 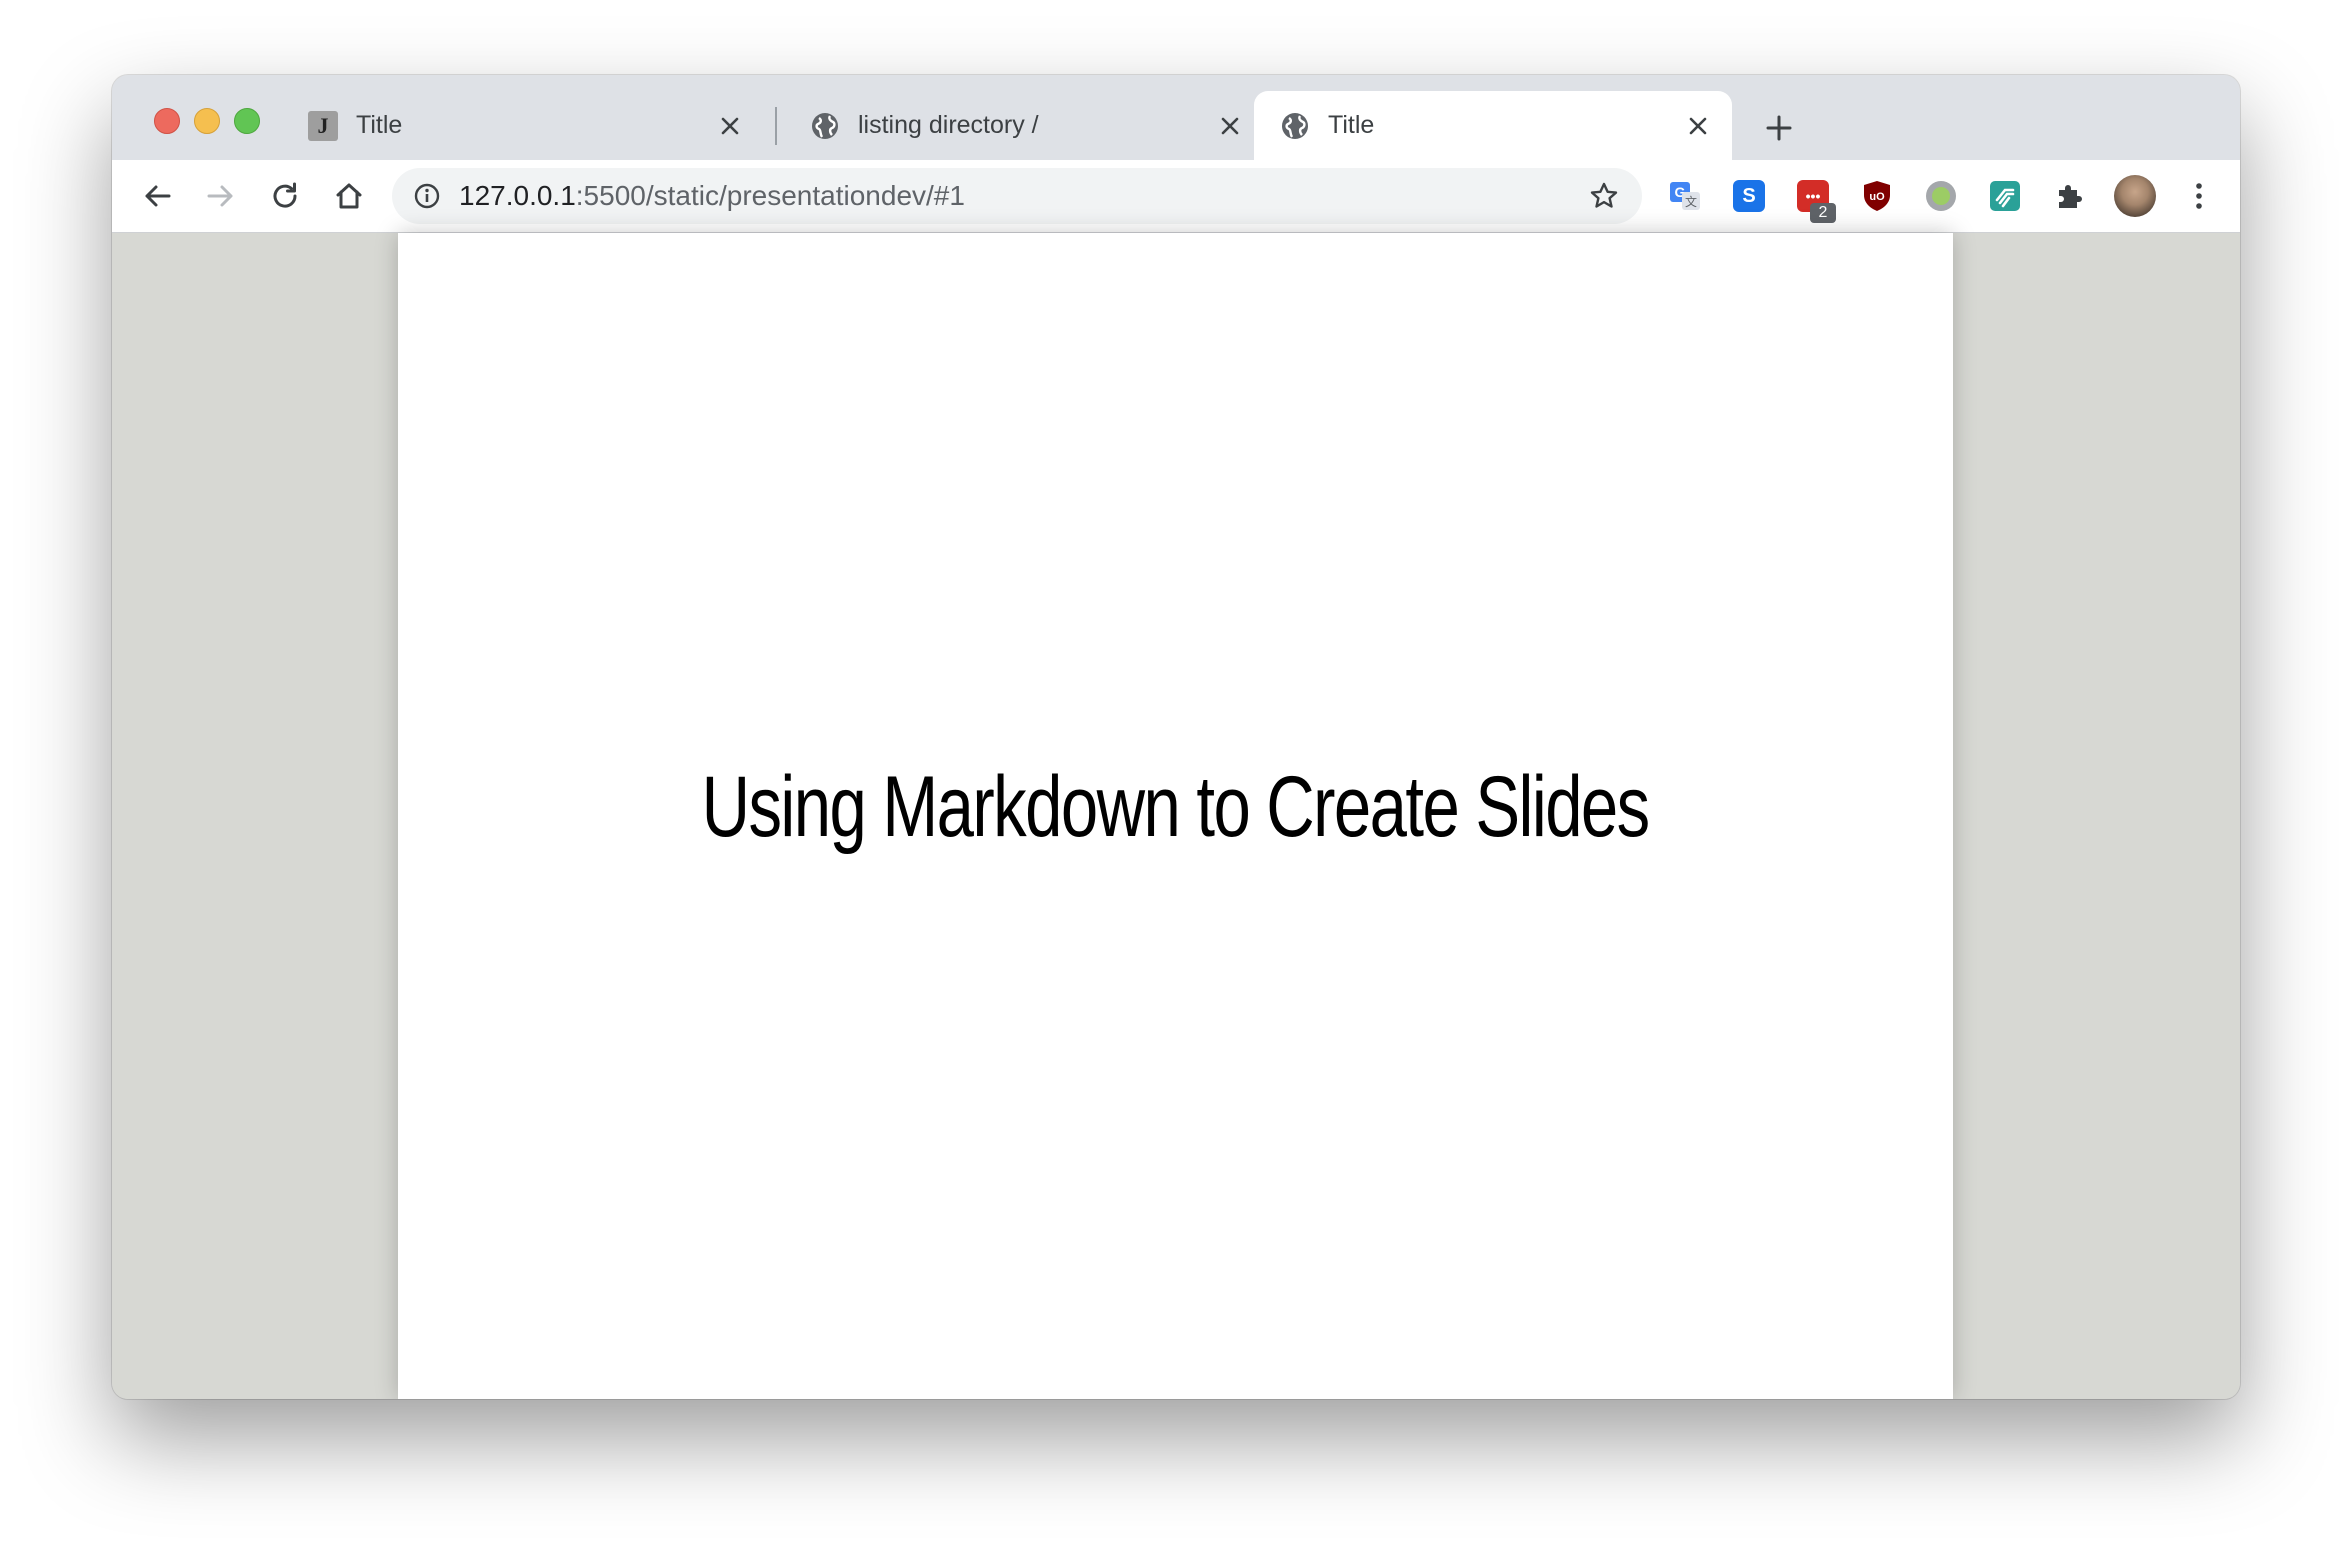 I want to click on menu-kebab-icon, so click(x=2199, y=196).